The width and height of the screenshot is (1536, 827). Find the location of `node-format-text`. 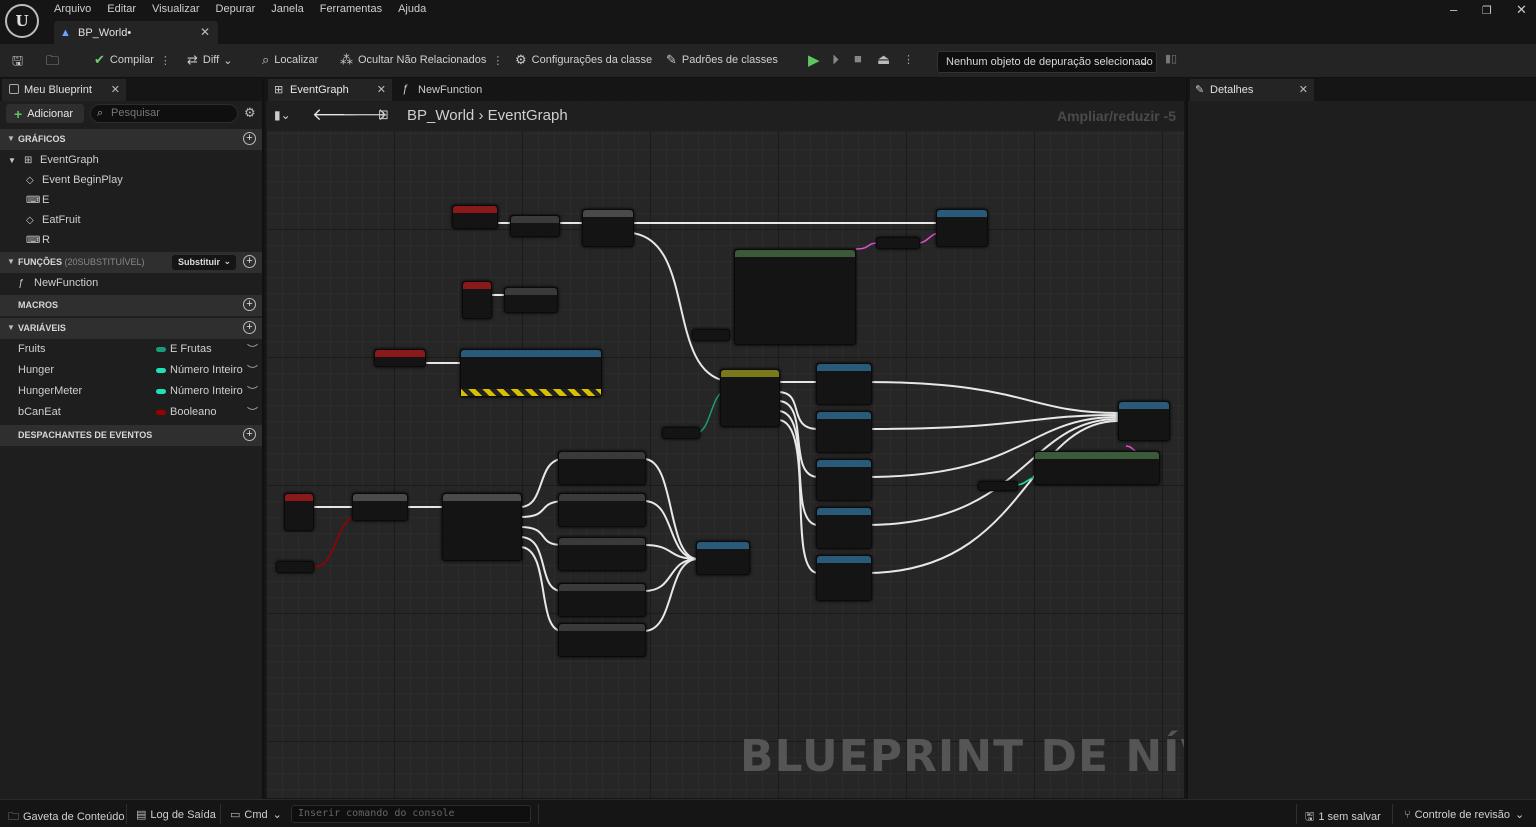

node-format-text is located at coordinates (1097, 468).